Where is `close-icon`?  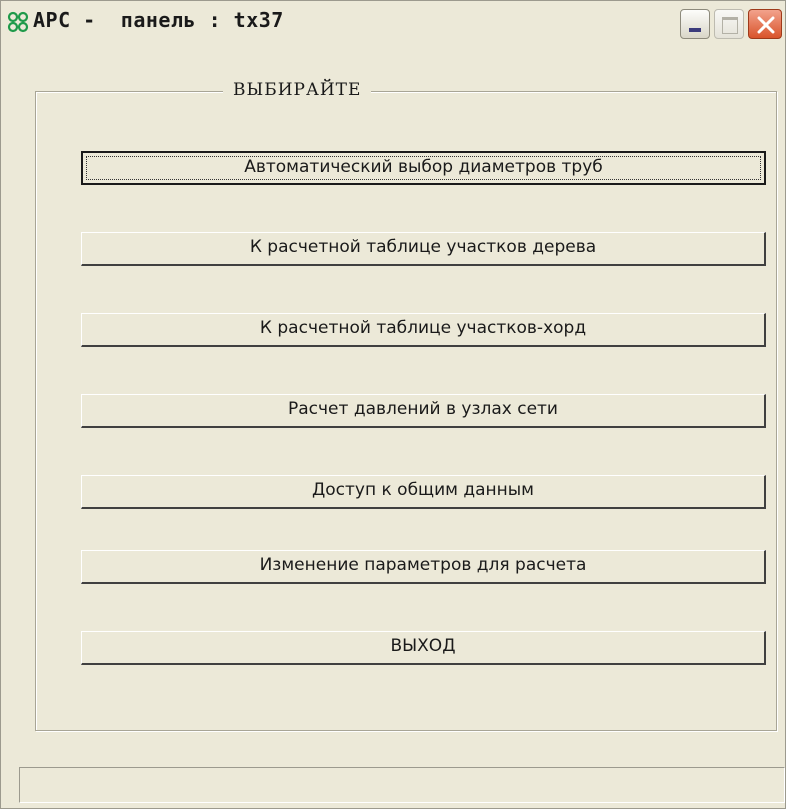 close-icon is located at coordinates (766, 25).